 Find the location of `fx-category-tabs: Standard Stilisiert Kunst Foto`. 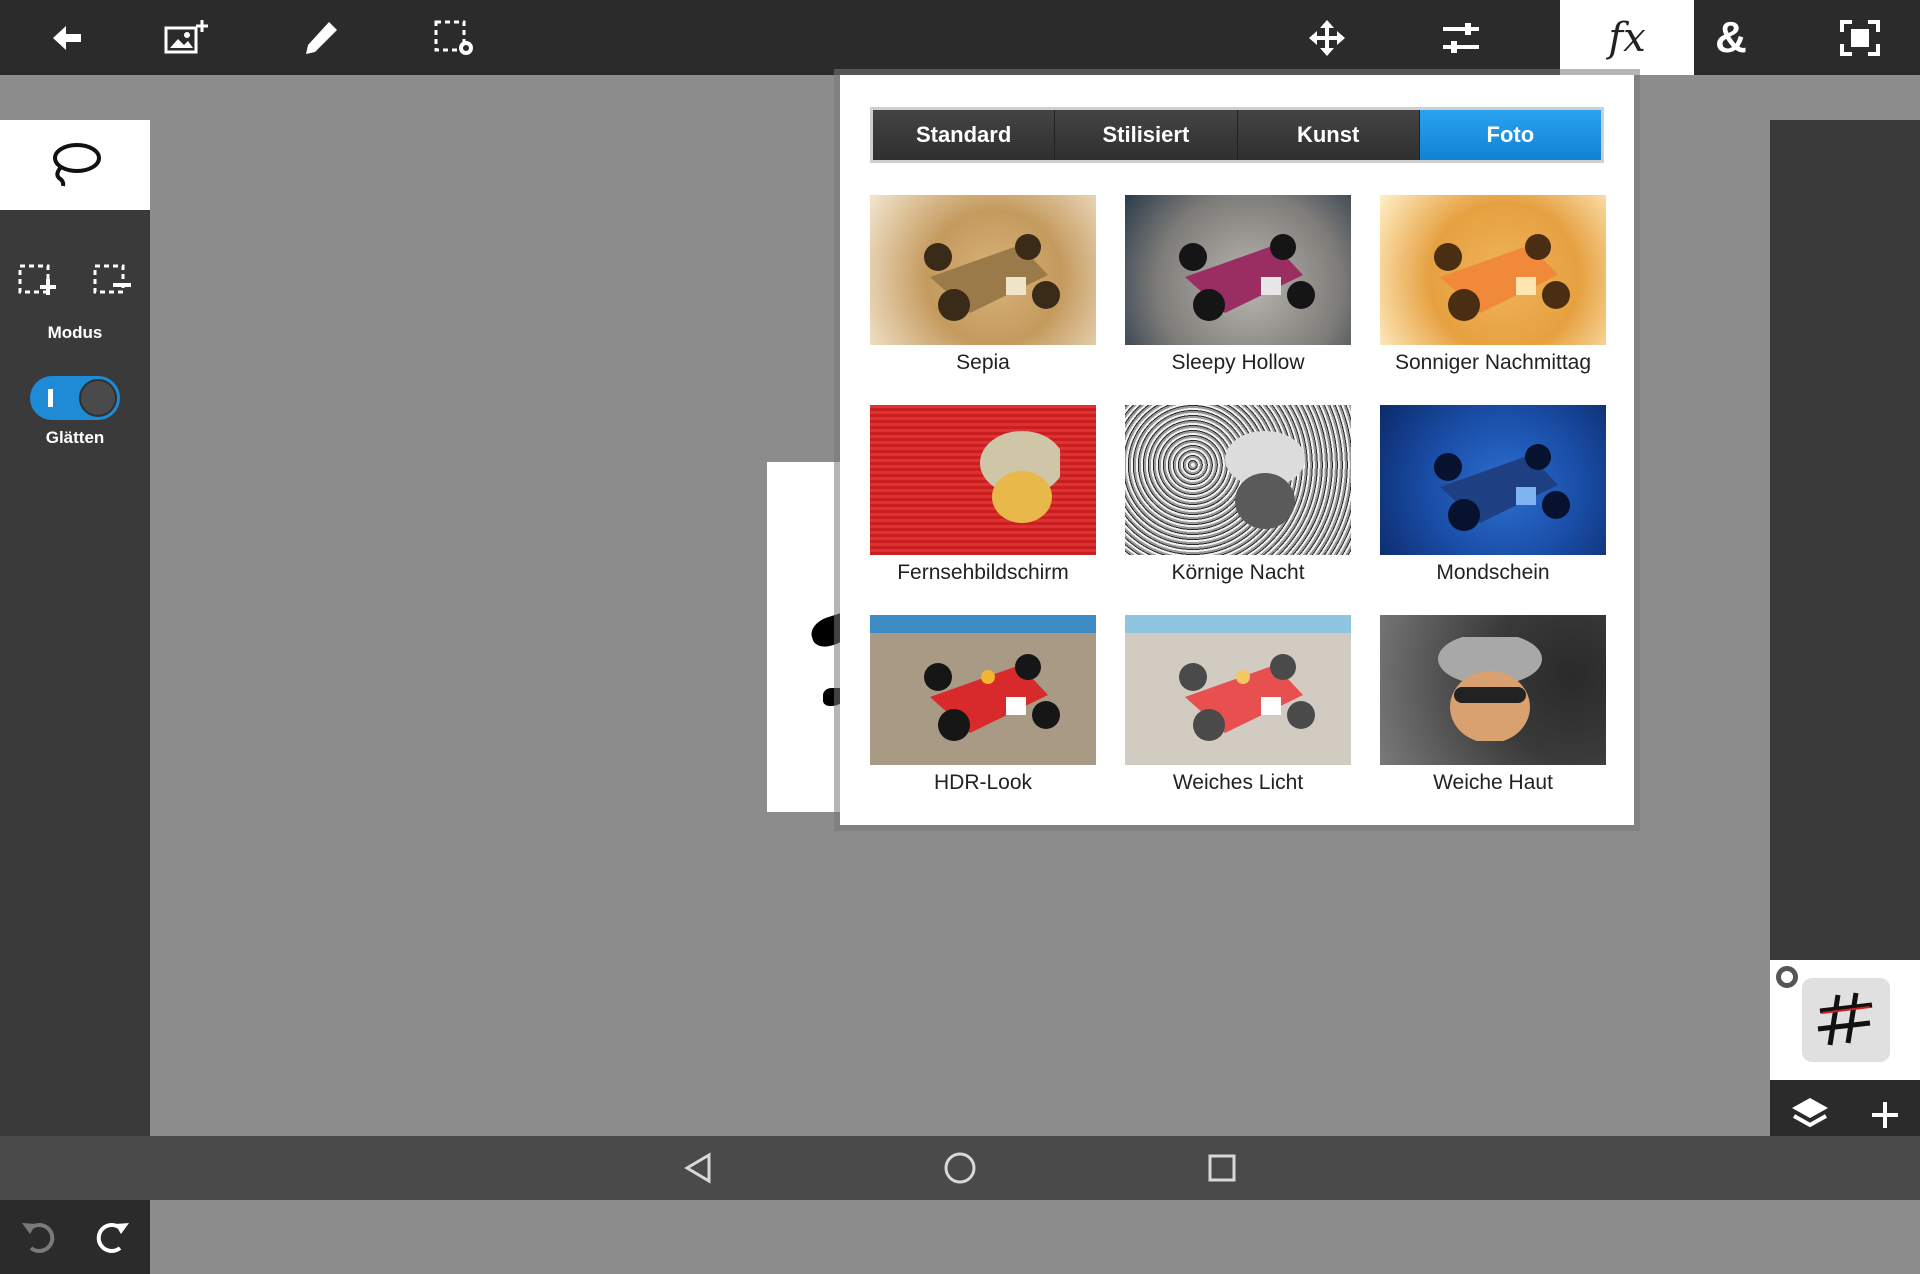

fx-category-tabs: Standard Stilisiert Kunst Foto is located at coordinates (1237, 135).